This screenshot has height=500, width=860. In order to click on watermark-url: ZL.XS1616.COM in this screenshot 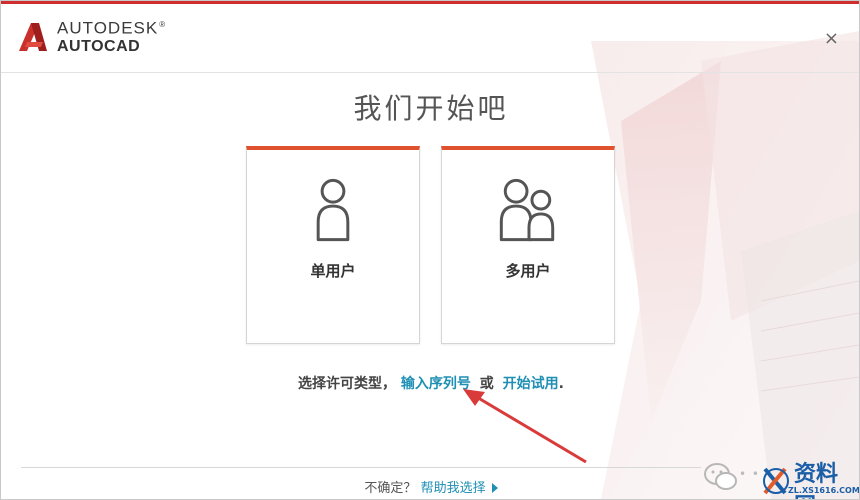, I will do `click(824, 490)`.